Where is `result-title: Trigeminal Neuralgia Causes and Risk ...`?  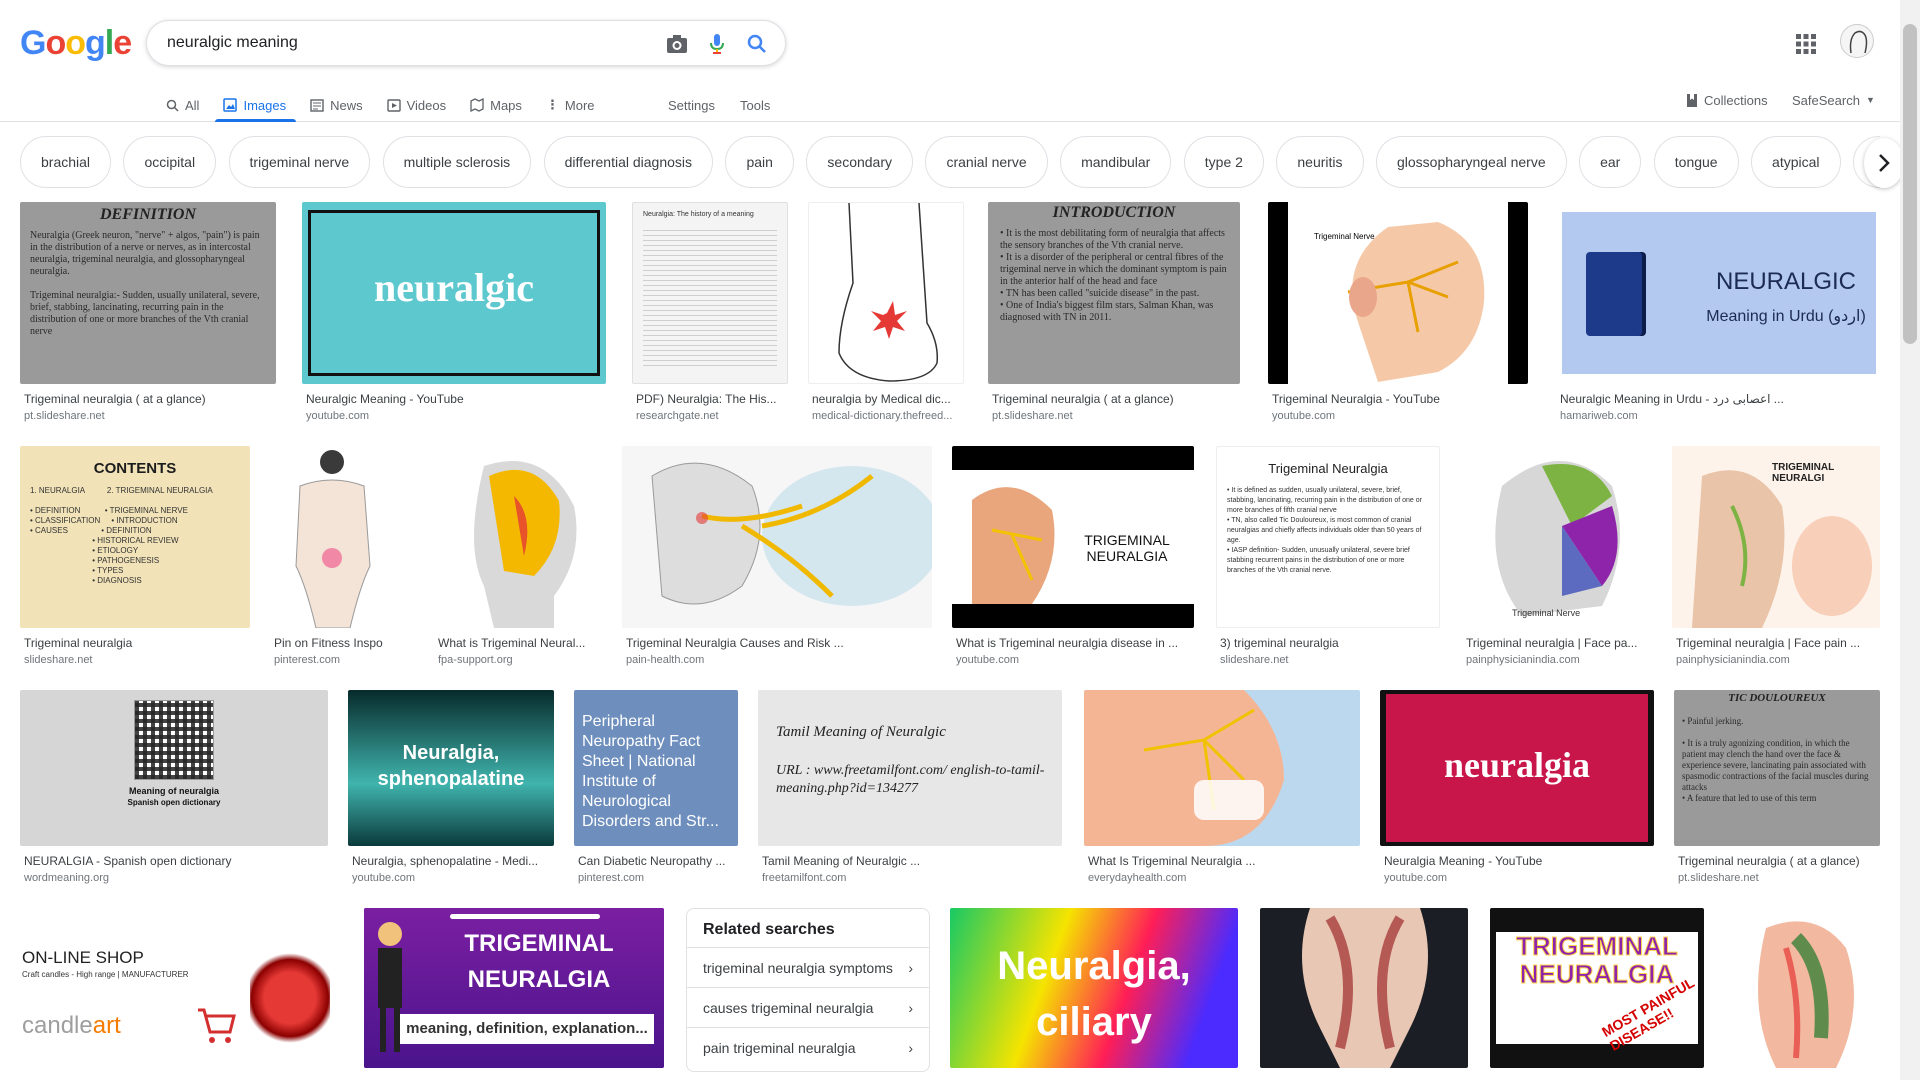 result-title: Trigeminal Neuralgia Causes and Risk ... is located at coordinates (779, 643).